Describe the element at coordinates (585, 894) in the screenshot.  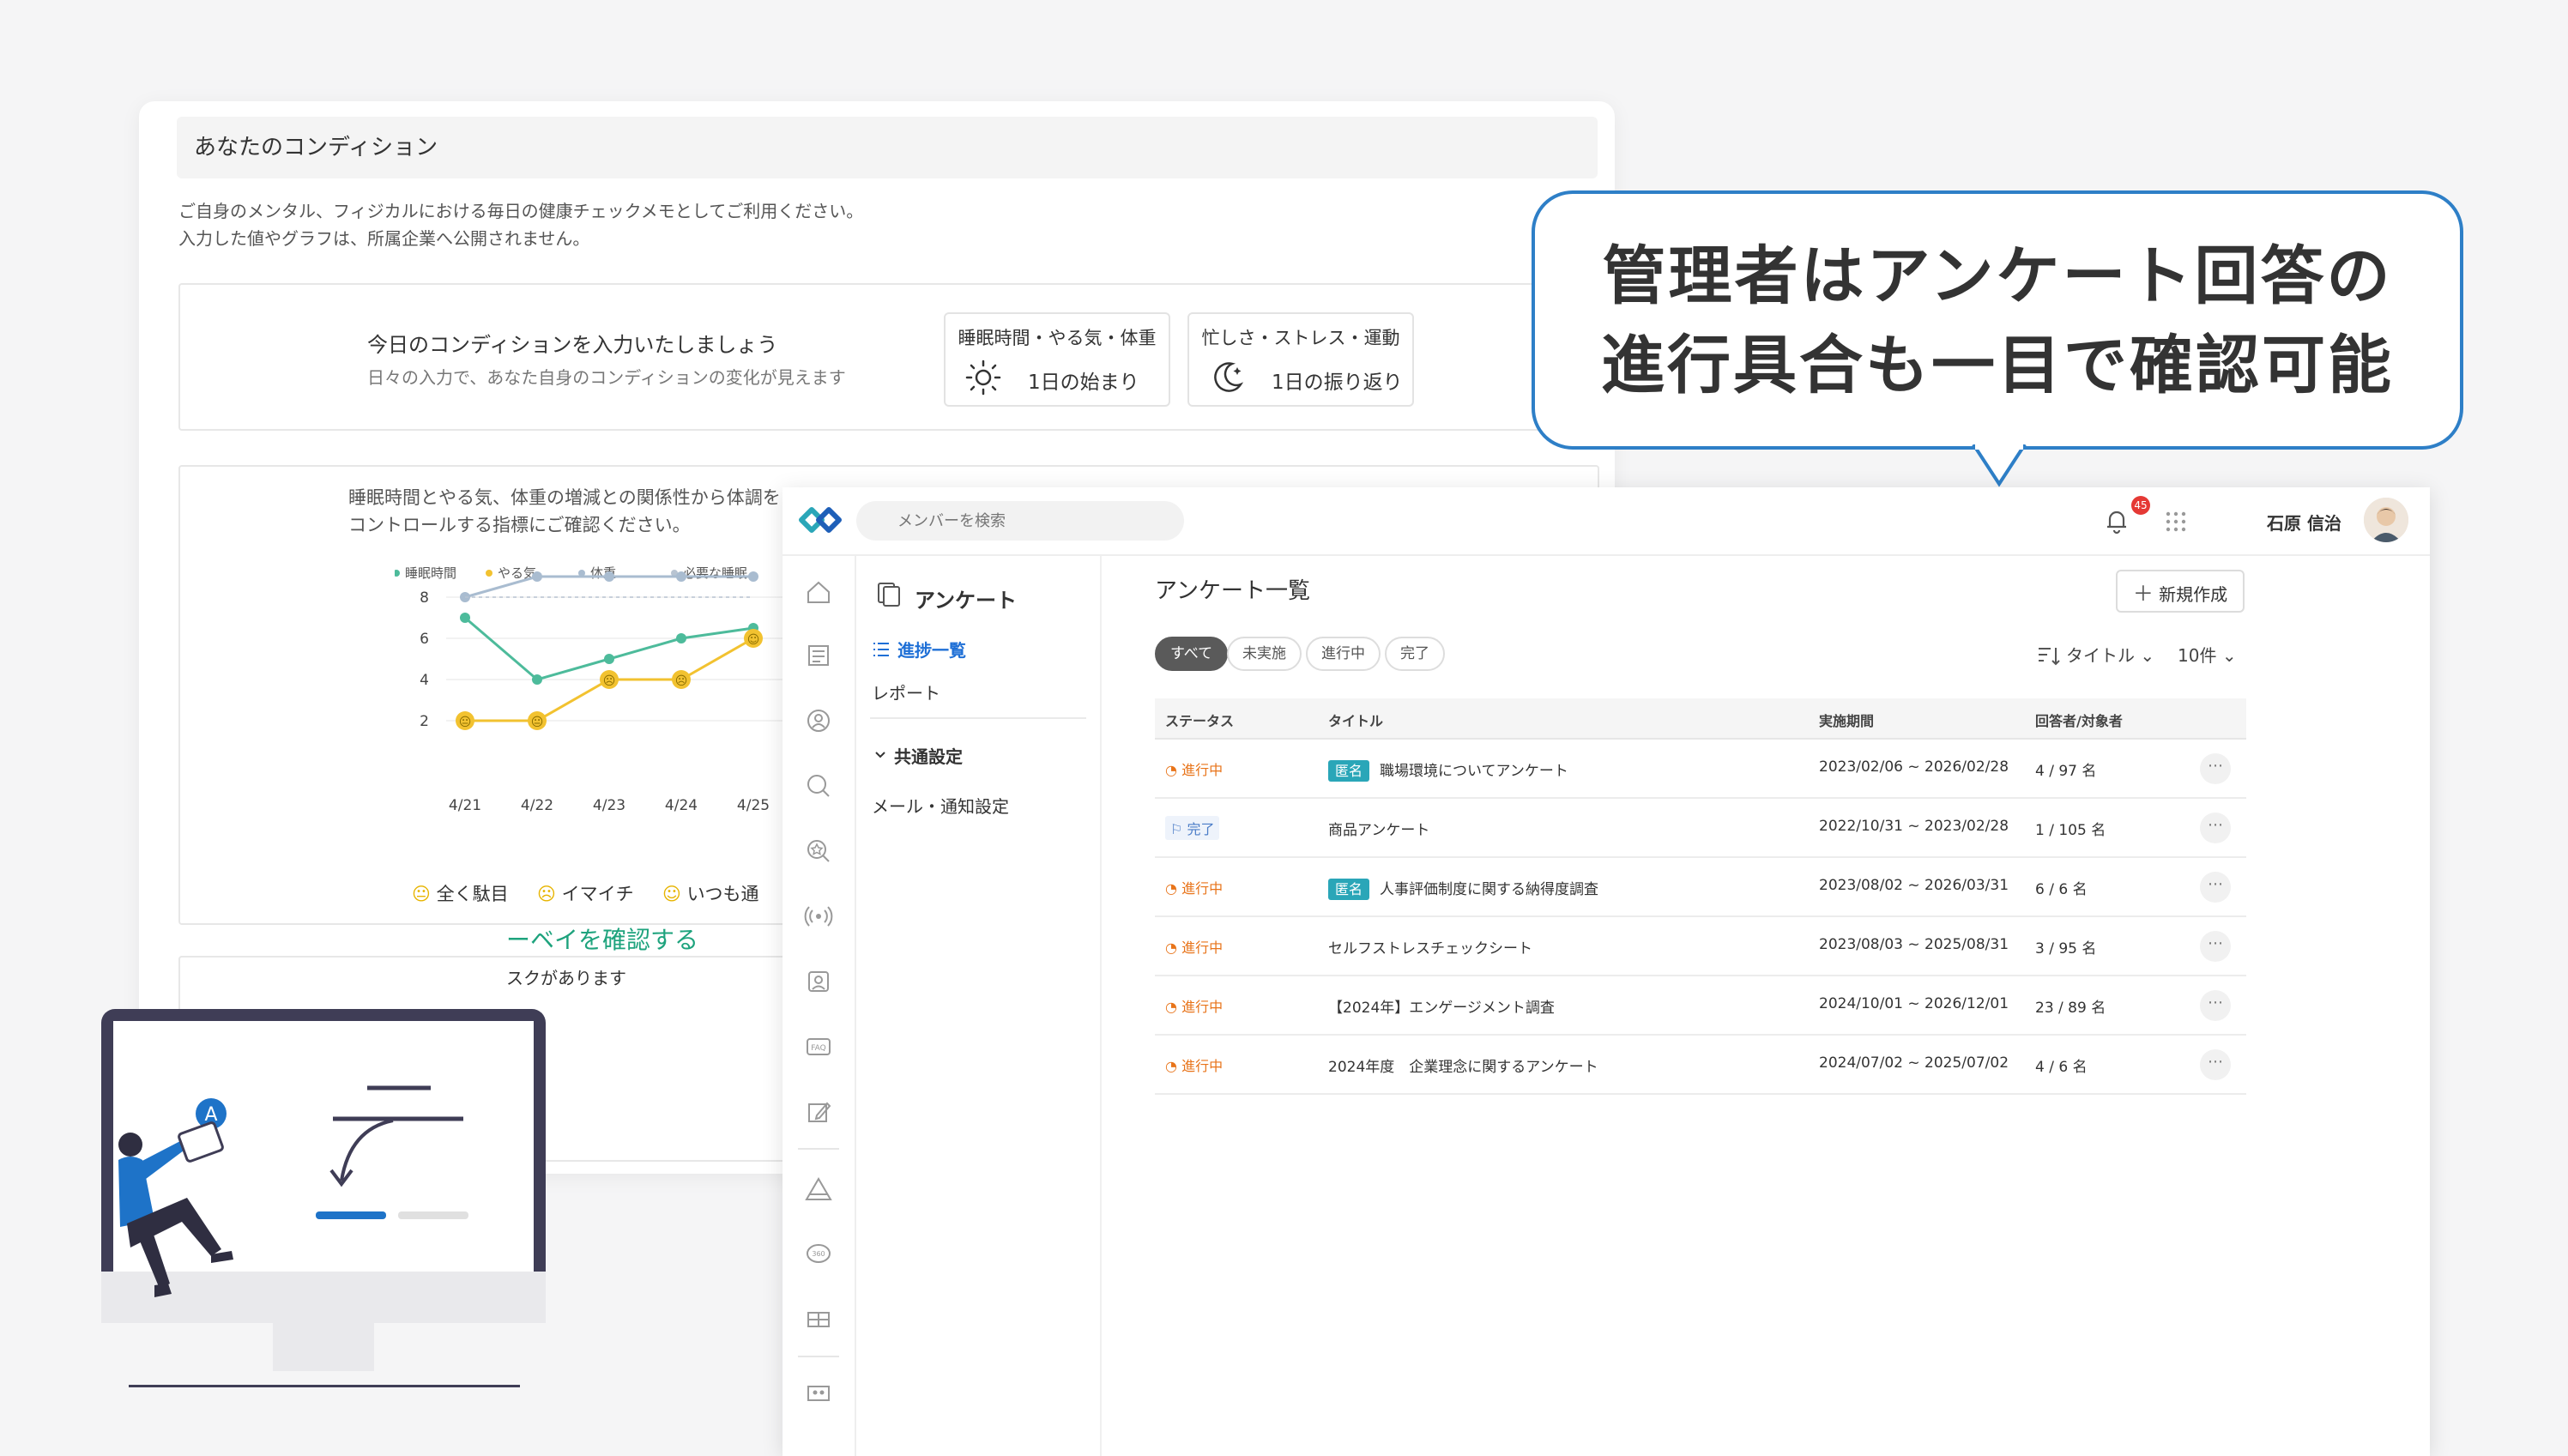
I see `mood-legend: 😐 全く駄目 ☹ イマイチ ☺ いつも通` at that location.